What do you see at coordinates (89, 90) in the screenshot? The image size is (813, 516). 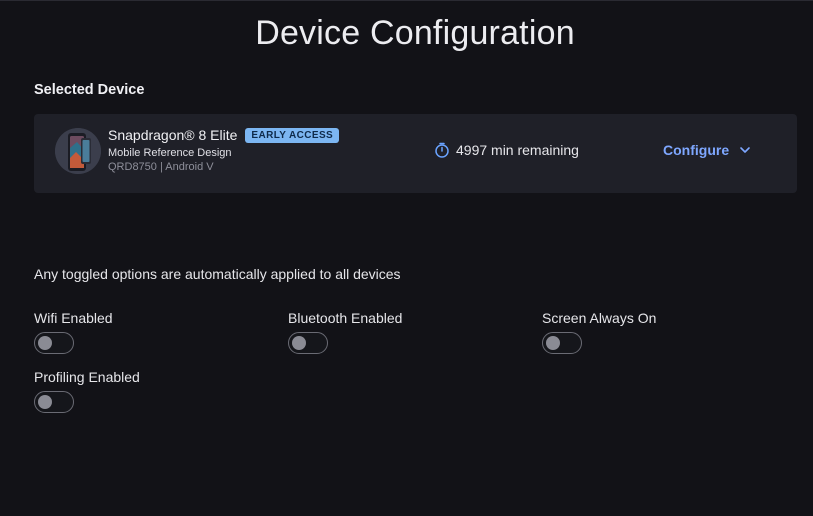 I see `selected-device-heading: Selected Device` at bounding box center [89, 90].